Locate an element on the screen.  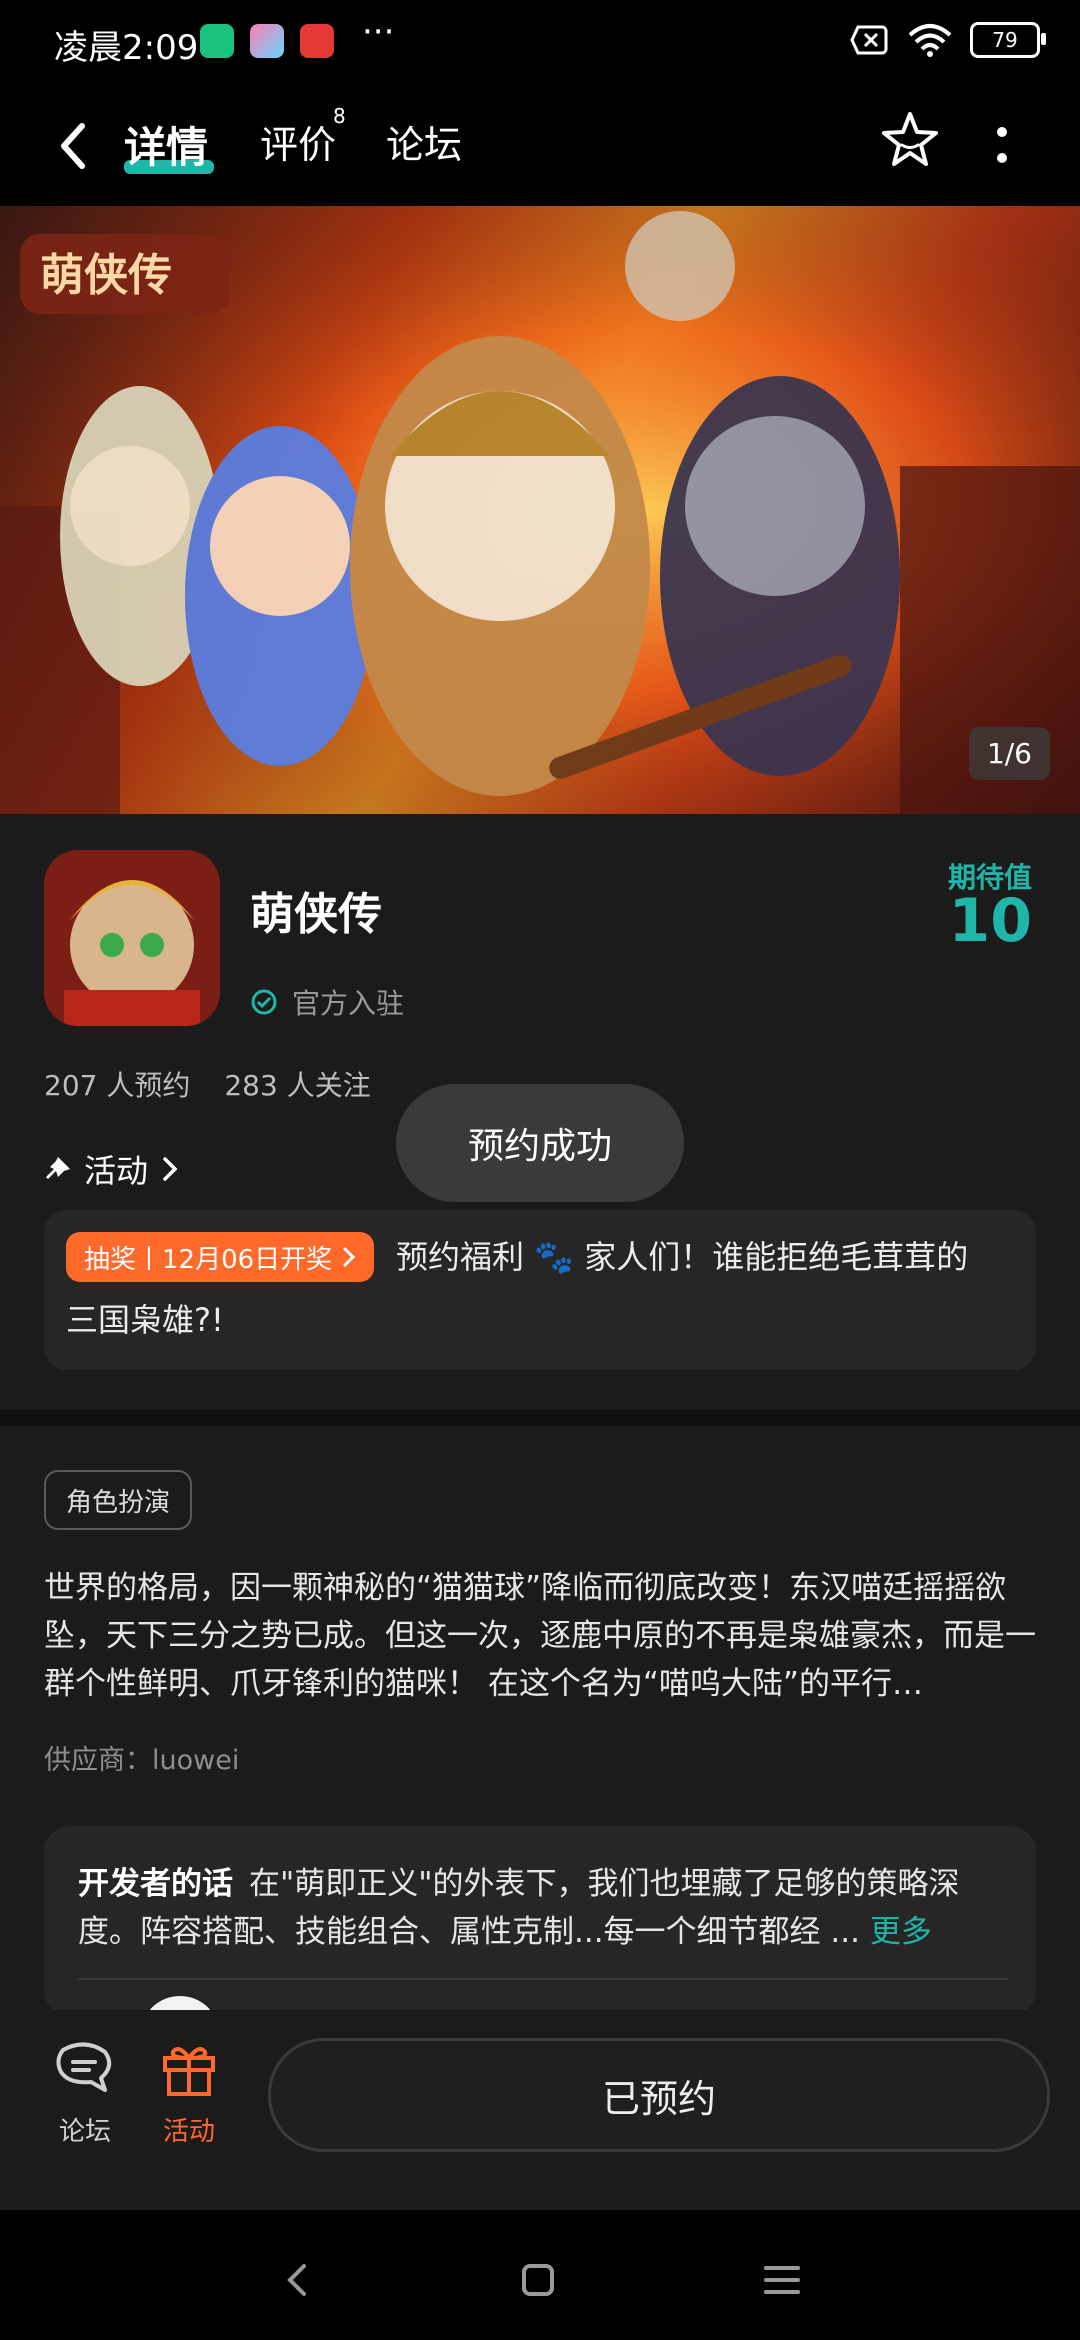
activity-button: 活动 is located at coordinates (189, 2095).